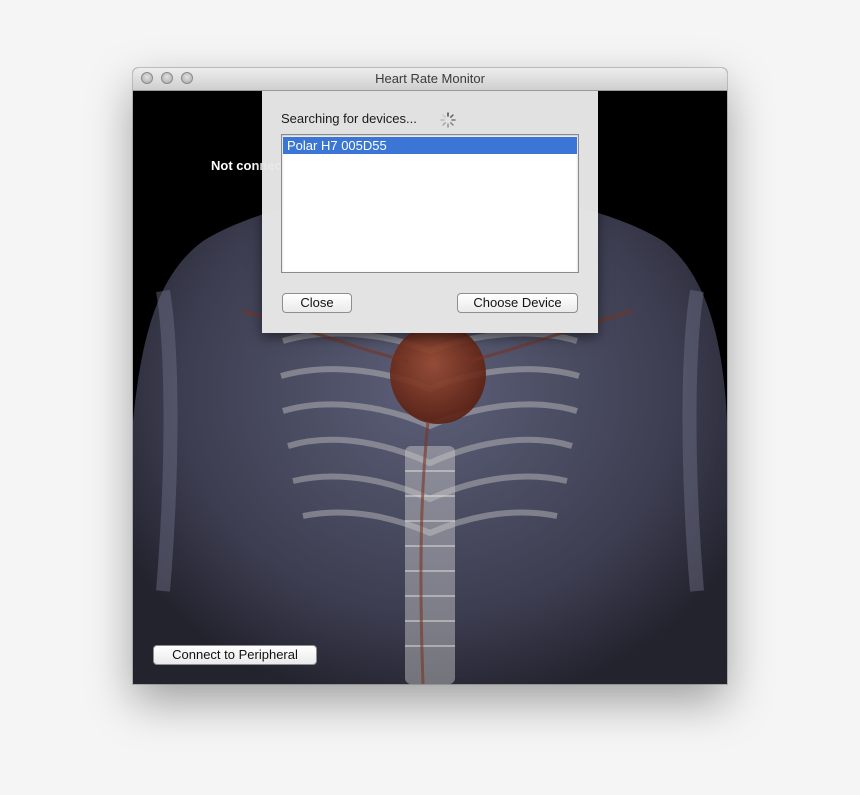  Describe the element at coordinates (517, 303) in the screenshot. I see `choose-device-button: Choose Device` at that location.